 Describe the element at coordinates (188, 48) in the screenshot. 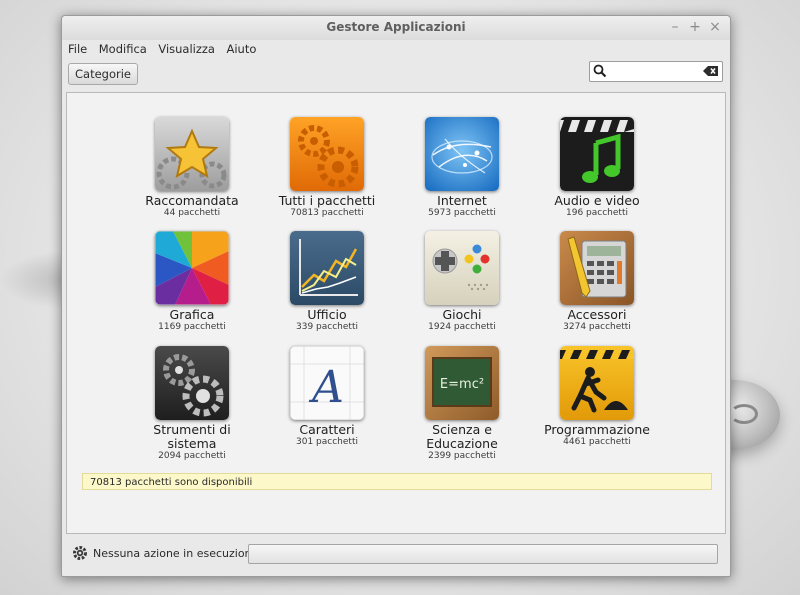

I see `menu-visualizza: Visualizza` at that location.